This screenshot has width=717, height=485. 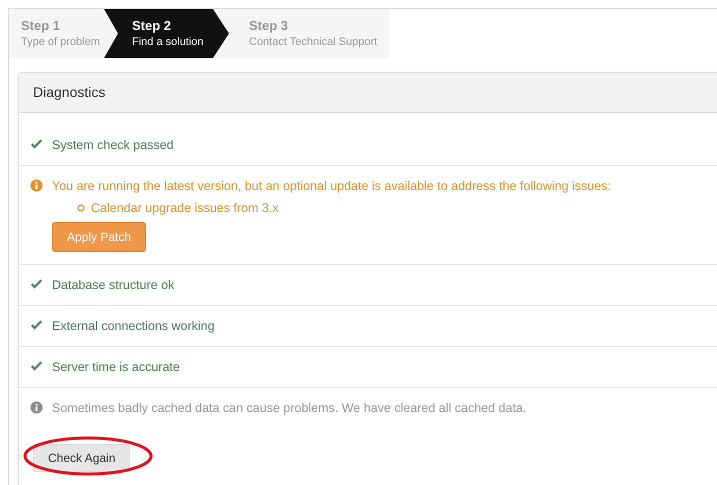 What do you see at coordinates (185, 208) in the screenshot?
I see `issue-text: Calendar upgrade issues from 3.x` at bounding box center [185, 208].